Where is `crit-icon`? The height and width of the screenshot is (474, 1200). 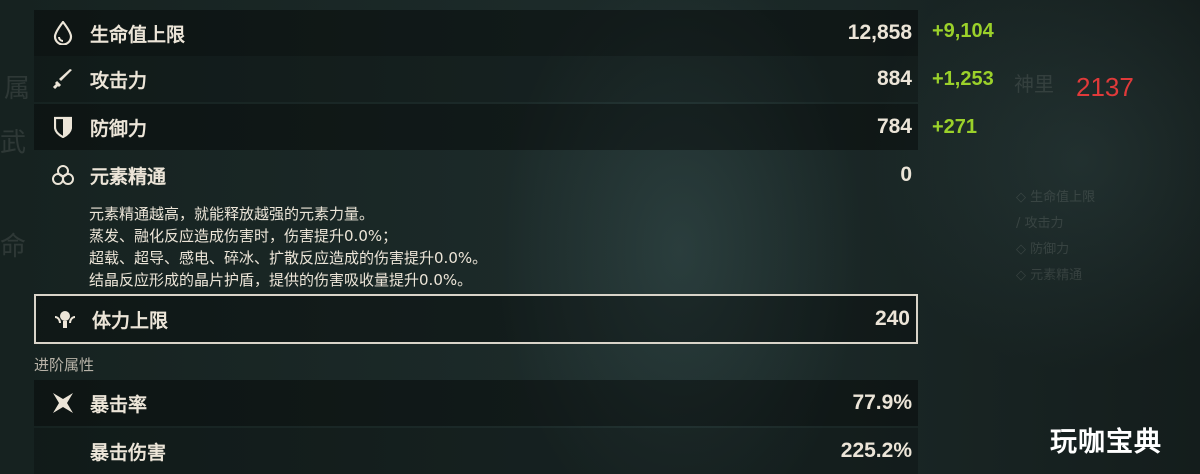 crit-icon is located at coordinates (63, 403).